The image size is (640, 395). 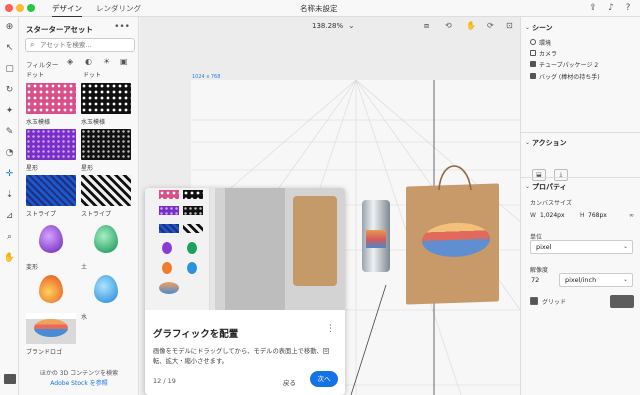 I want to click on zoom-window-button, so click(x=31, y=8).